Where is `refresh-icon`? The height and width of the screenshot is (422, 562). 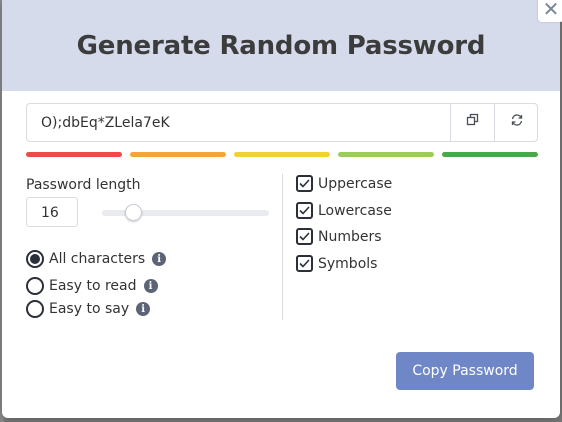 refresh-icon is located at coordinates (517, 122).